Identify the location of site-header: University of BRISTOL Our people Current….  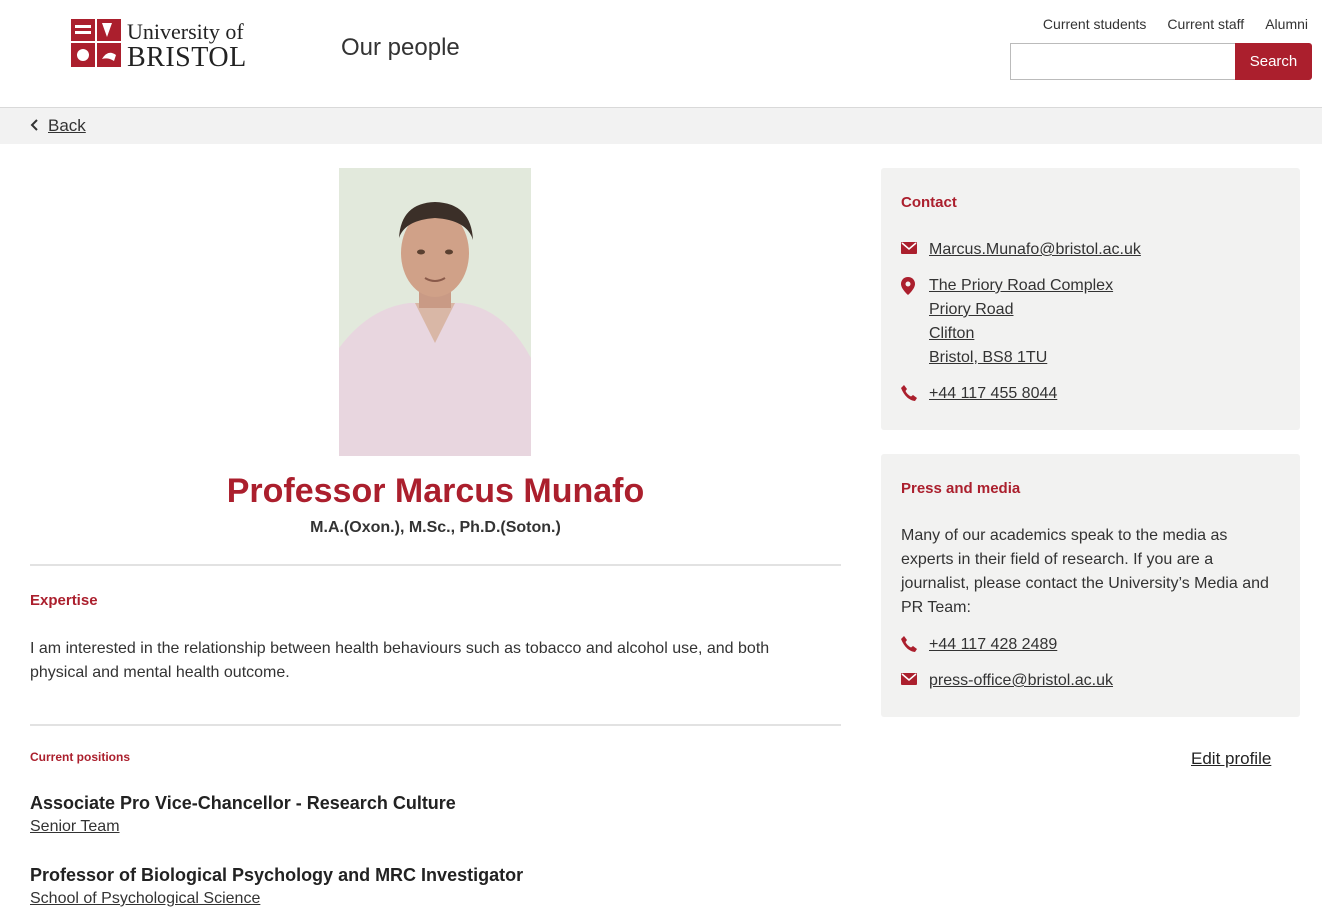
(661, 54).